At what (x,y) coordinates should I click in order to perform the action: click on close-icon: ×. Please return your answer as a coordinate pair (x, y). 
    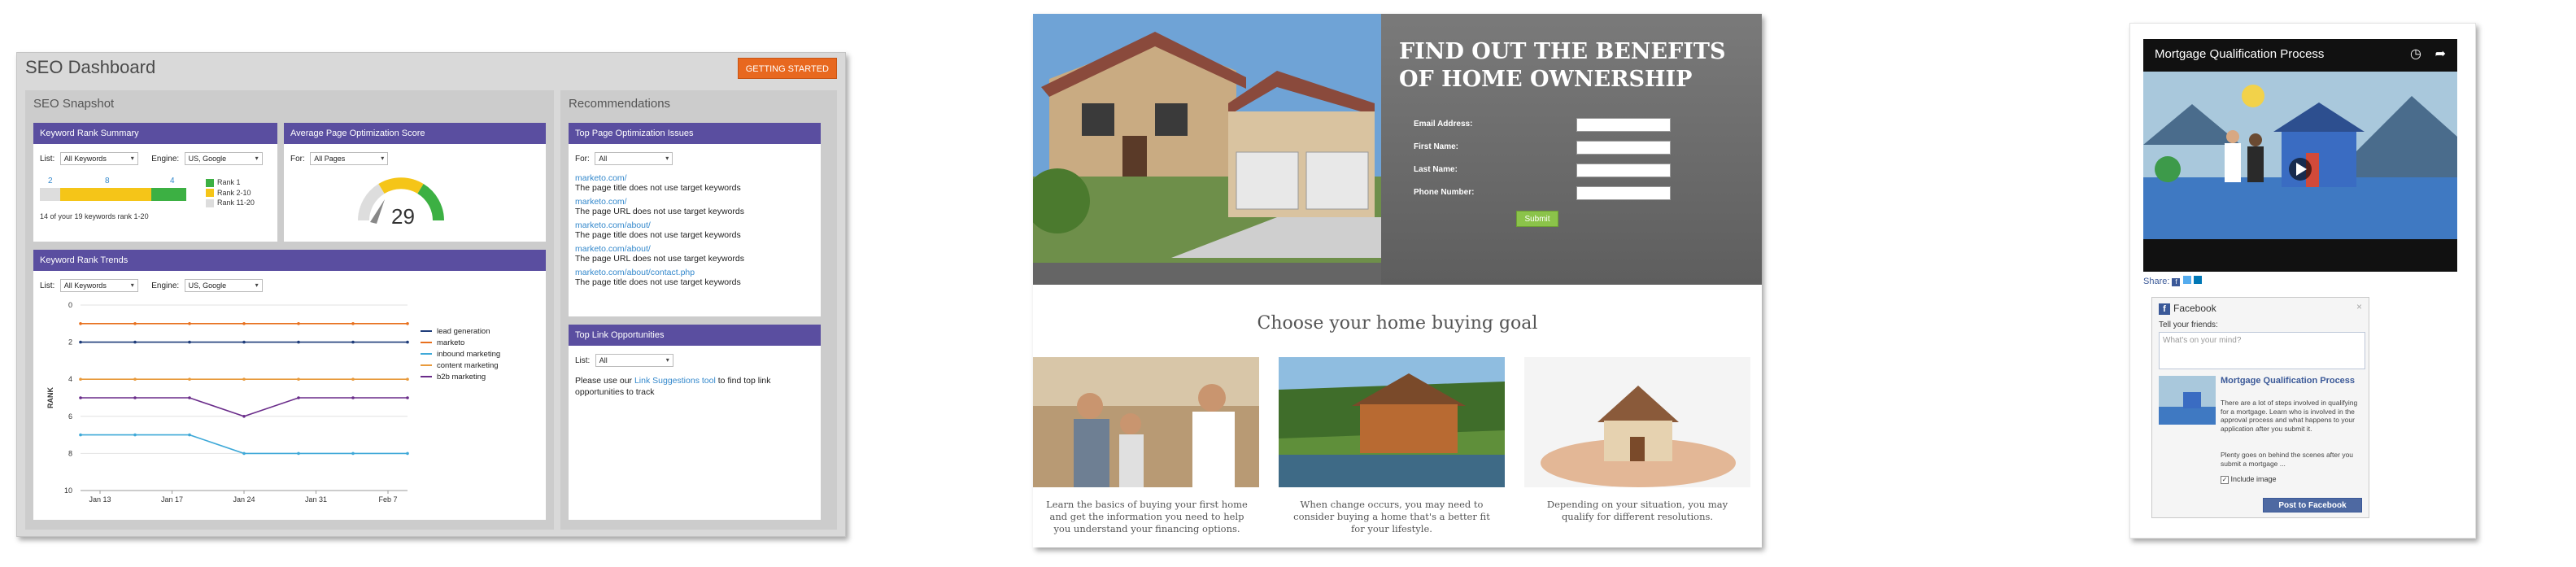
    Looking at the image, I should click on (2359, 306).